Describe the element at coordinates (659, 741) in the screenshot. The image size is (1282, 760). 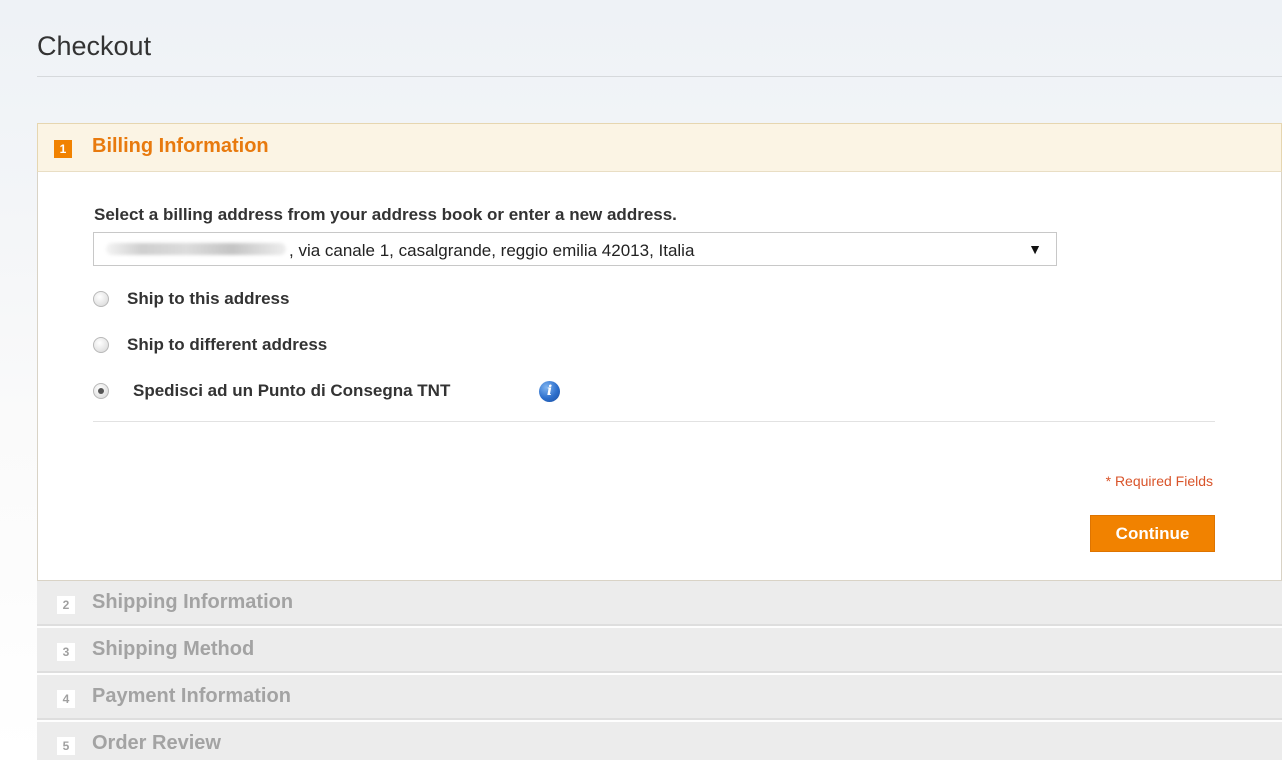
I see `step-order-review: 5 Order Review` at that location.